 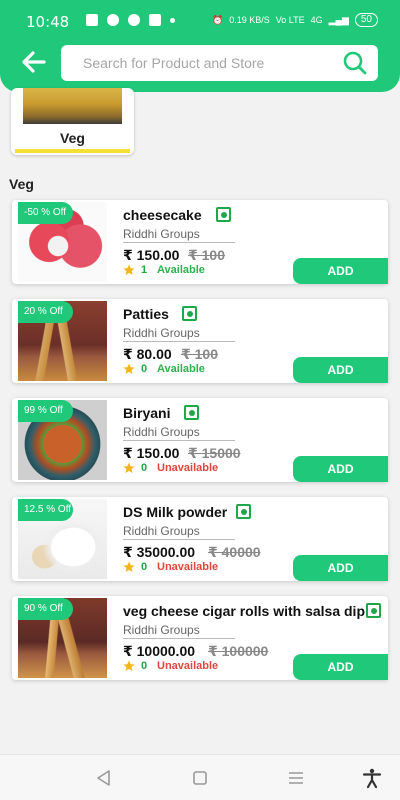 What do you see at coordinates (201, 63) in the screenshot?
I see `search-input` at bounding box center [201, 63].